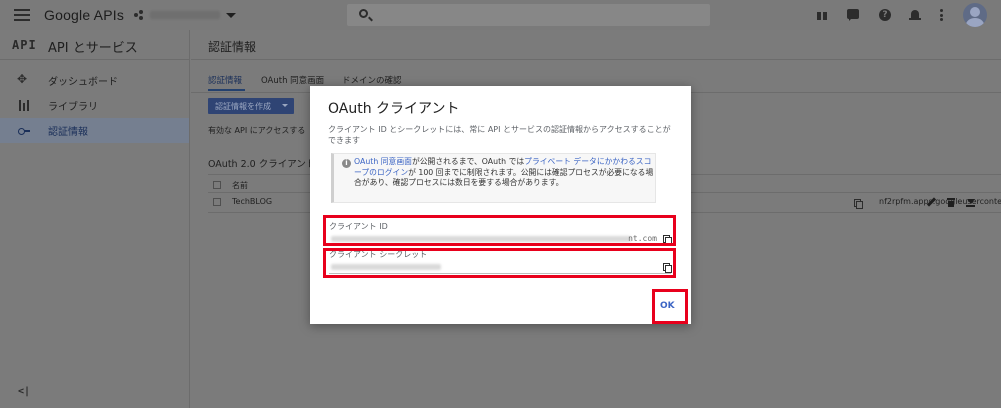 The image size is (1001, 408). Describe the element at coordinates (822, 15) in the screenshot. I see `gift-icon` at that location.